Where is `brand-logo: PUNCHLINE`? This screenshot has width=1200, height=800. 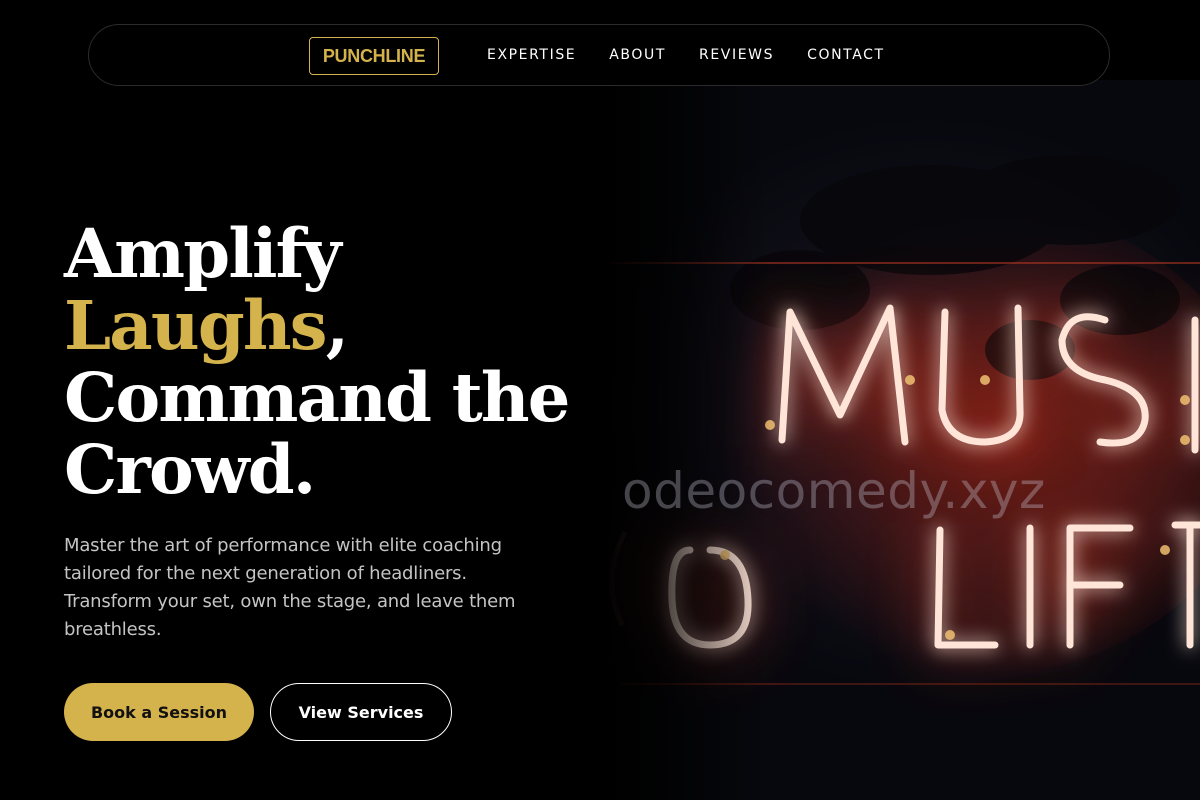 brand-logo: PUNCHLINE is located at coordinates (374, 56).